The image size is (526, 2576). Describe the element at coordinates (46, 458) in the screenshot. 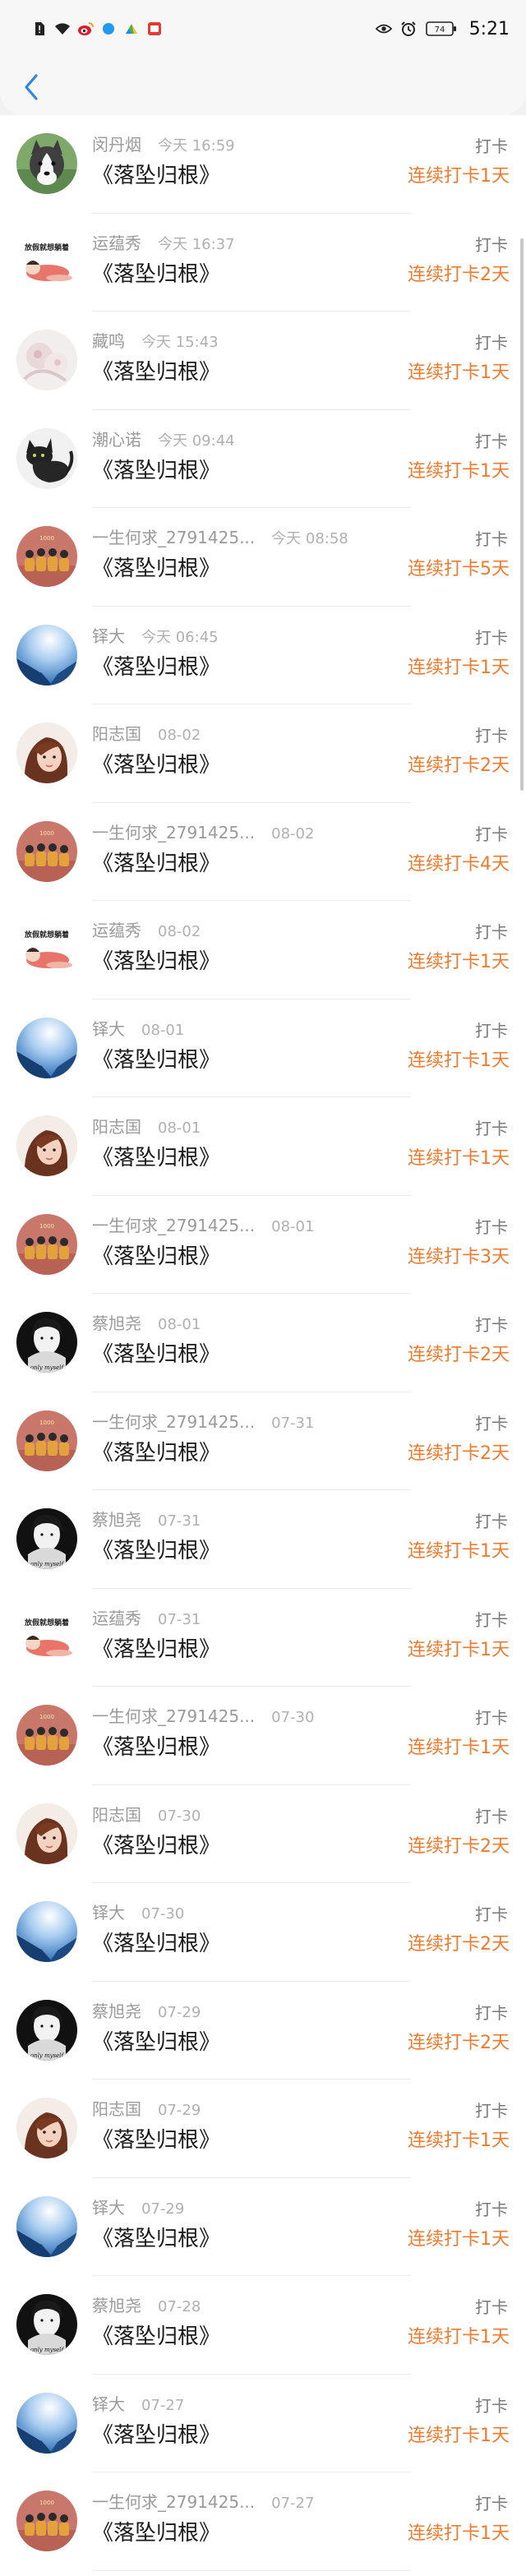

I see `black-cat-avatar` at that location.